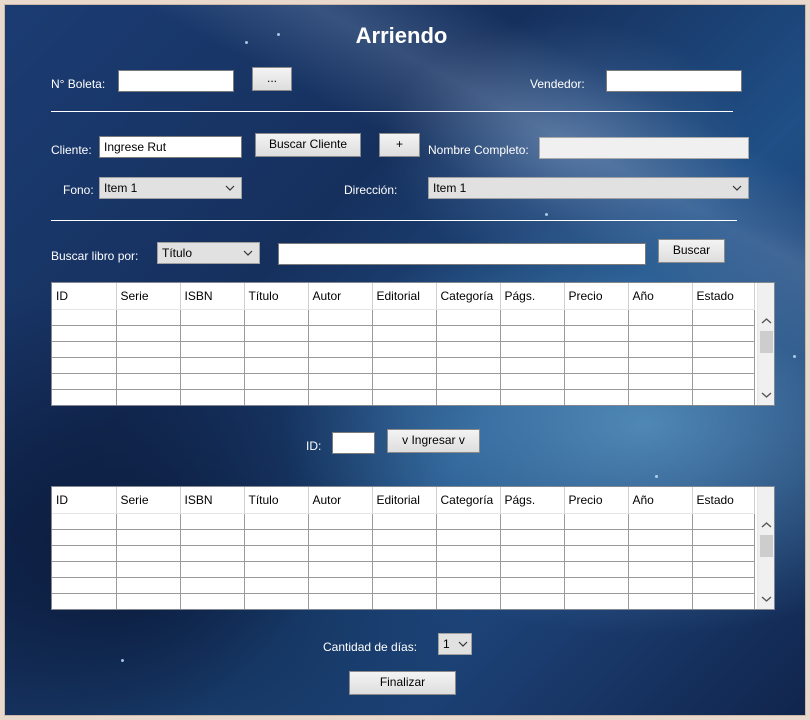 This screenshot has height=720, width=810. I want to click on nombre-completo-input, so click(644, 148).